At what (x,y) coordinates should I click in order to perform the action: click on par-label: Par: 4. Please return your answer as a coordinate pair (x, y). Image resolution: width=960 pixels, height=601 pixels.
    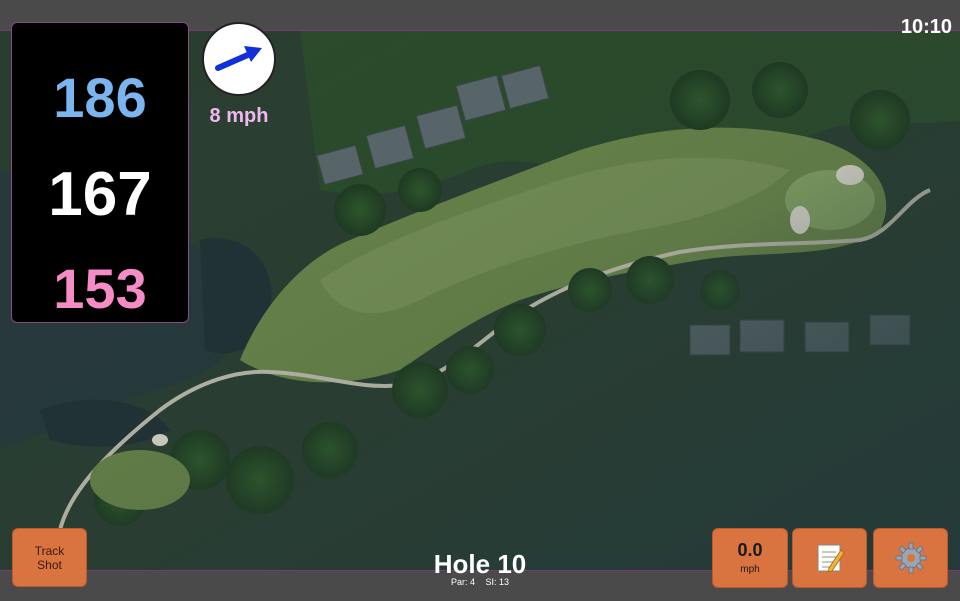
    Looking at the image, I should click on (462, 582).